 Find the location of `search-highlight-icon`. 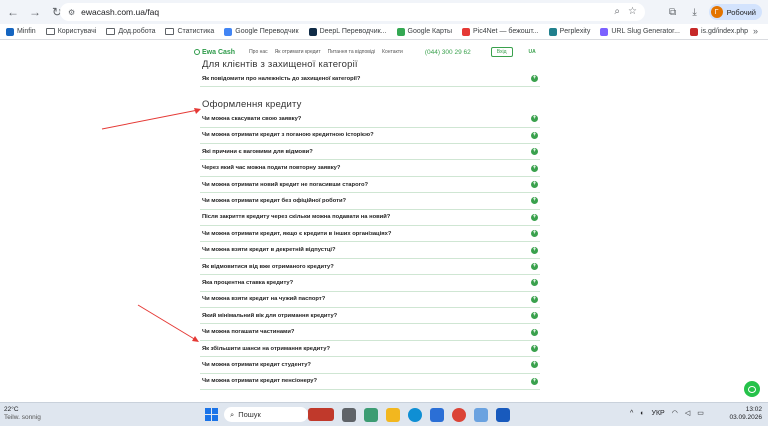

search-highlight-icon is located at coordinates (321, 414).